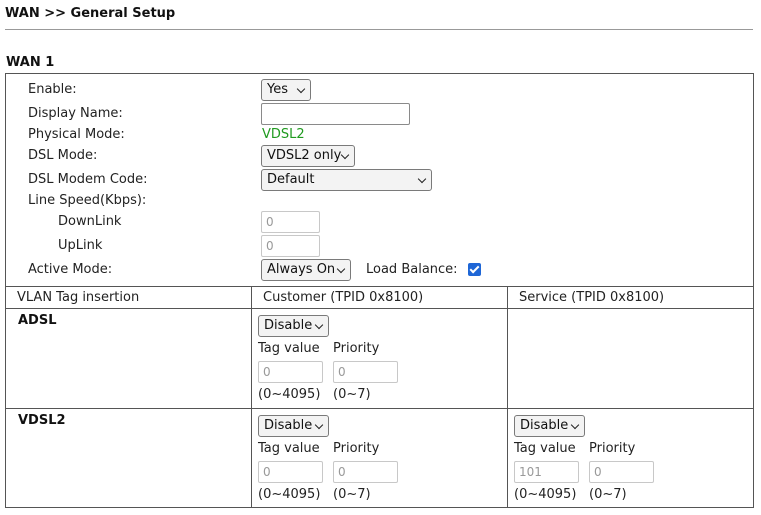 The width and height of the screenshot is (761, 515). Describe the element at coordinates (335, 114) in the screenshot. I see `display-name-input` at that location.